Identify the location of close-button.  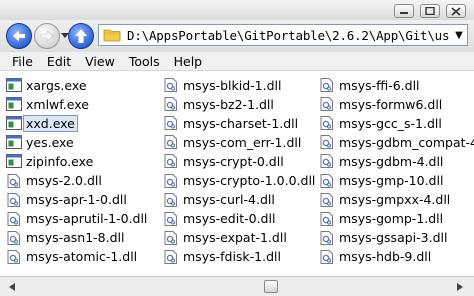
(456, 11).